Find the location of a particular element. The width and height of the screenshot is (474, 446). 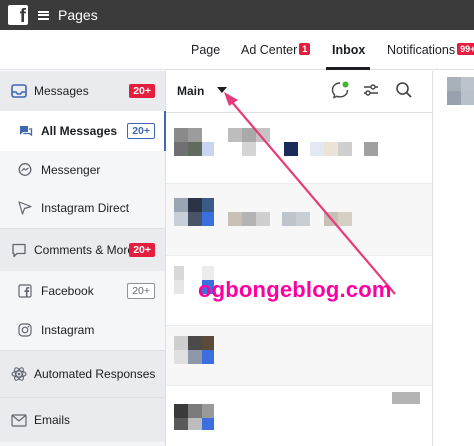

folder-title: Main is located at coordinates (190, 91).